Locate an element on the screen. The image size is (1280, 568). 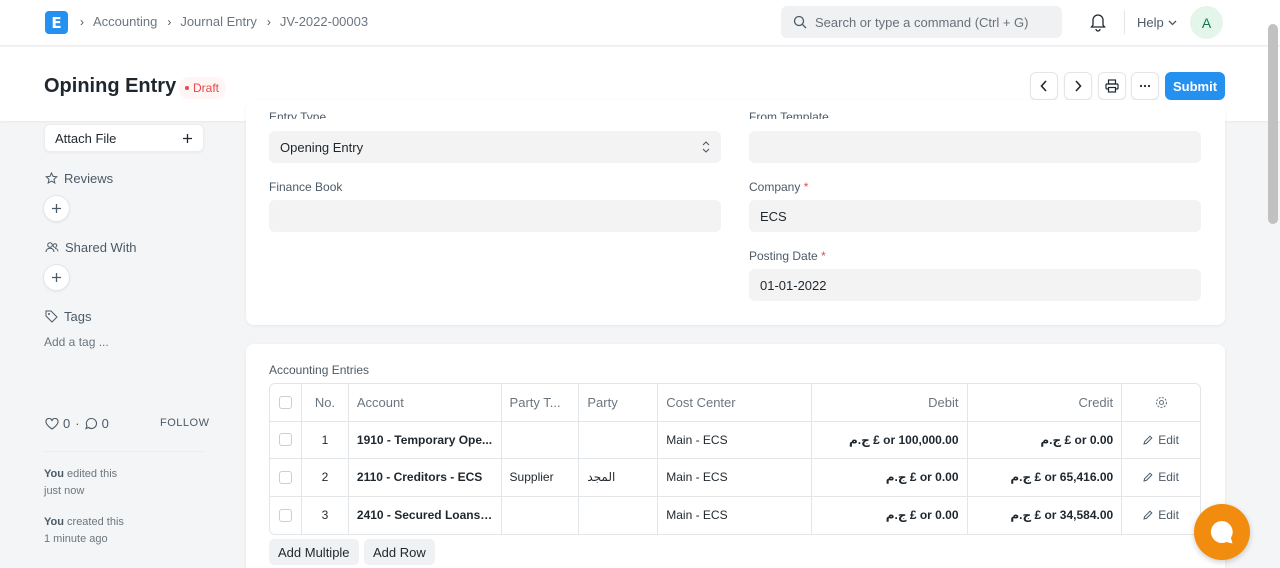
follow-button: FOLLOW is located at coordinates (184, 423).